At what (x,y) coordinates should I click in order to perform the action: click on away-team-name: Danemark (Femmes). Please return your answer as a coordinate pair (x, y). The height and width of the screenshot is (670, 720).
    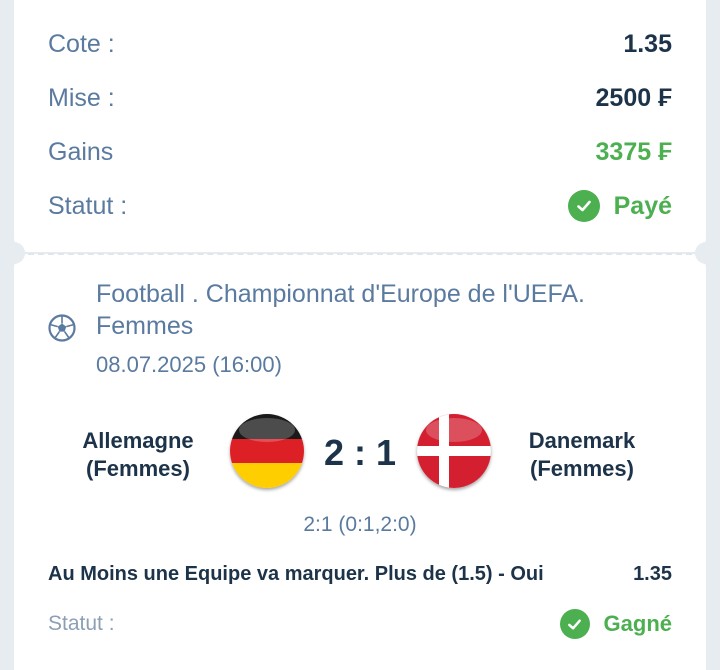
    Looking at the image, I should click on (582, 455).